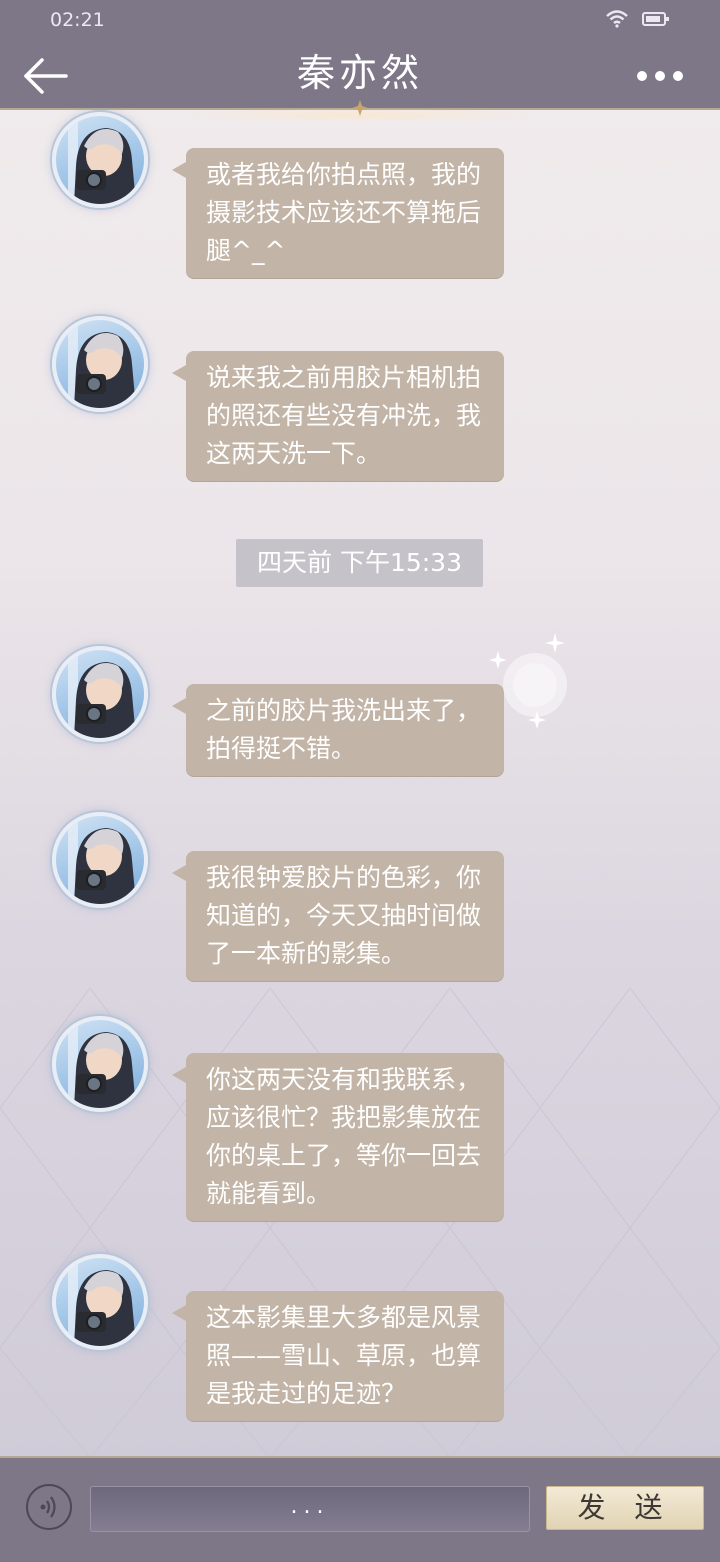 This screenshot has height=1562, width=720. What do you see at coordinates (360, 20) in the screenshot?
I see `status-bar: 02:21` at bounding box center [360, 20].